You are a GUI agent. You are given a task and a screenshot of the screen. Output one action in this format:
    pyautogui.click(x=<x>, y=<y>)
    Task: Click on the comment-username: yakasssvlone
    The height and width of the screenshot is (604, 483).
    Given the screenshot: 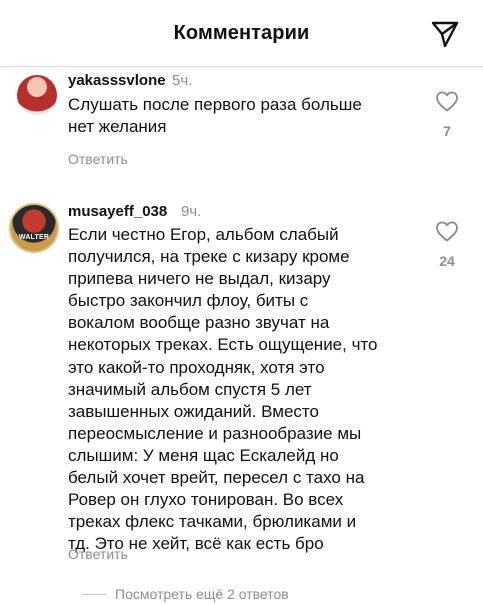 What is the action you would take?
    pyautogui.click(x=117, y=80)
    